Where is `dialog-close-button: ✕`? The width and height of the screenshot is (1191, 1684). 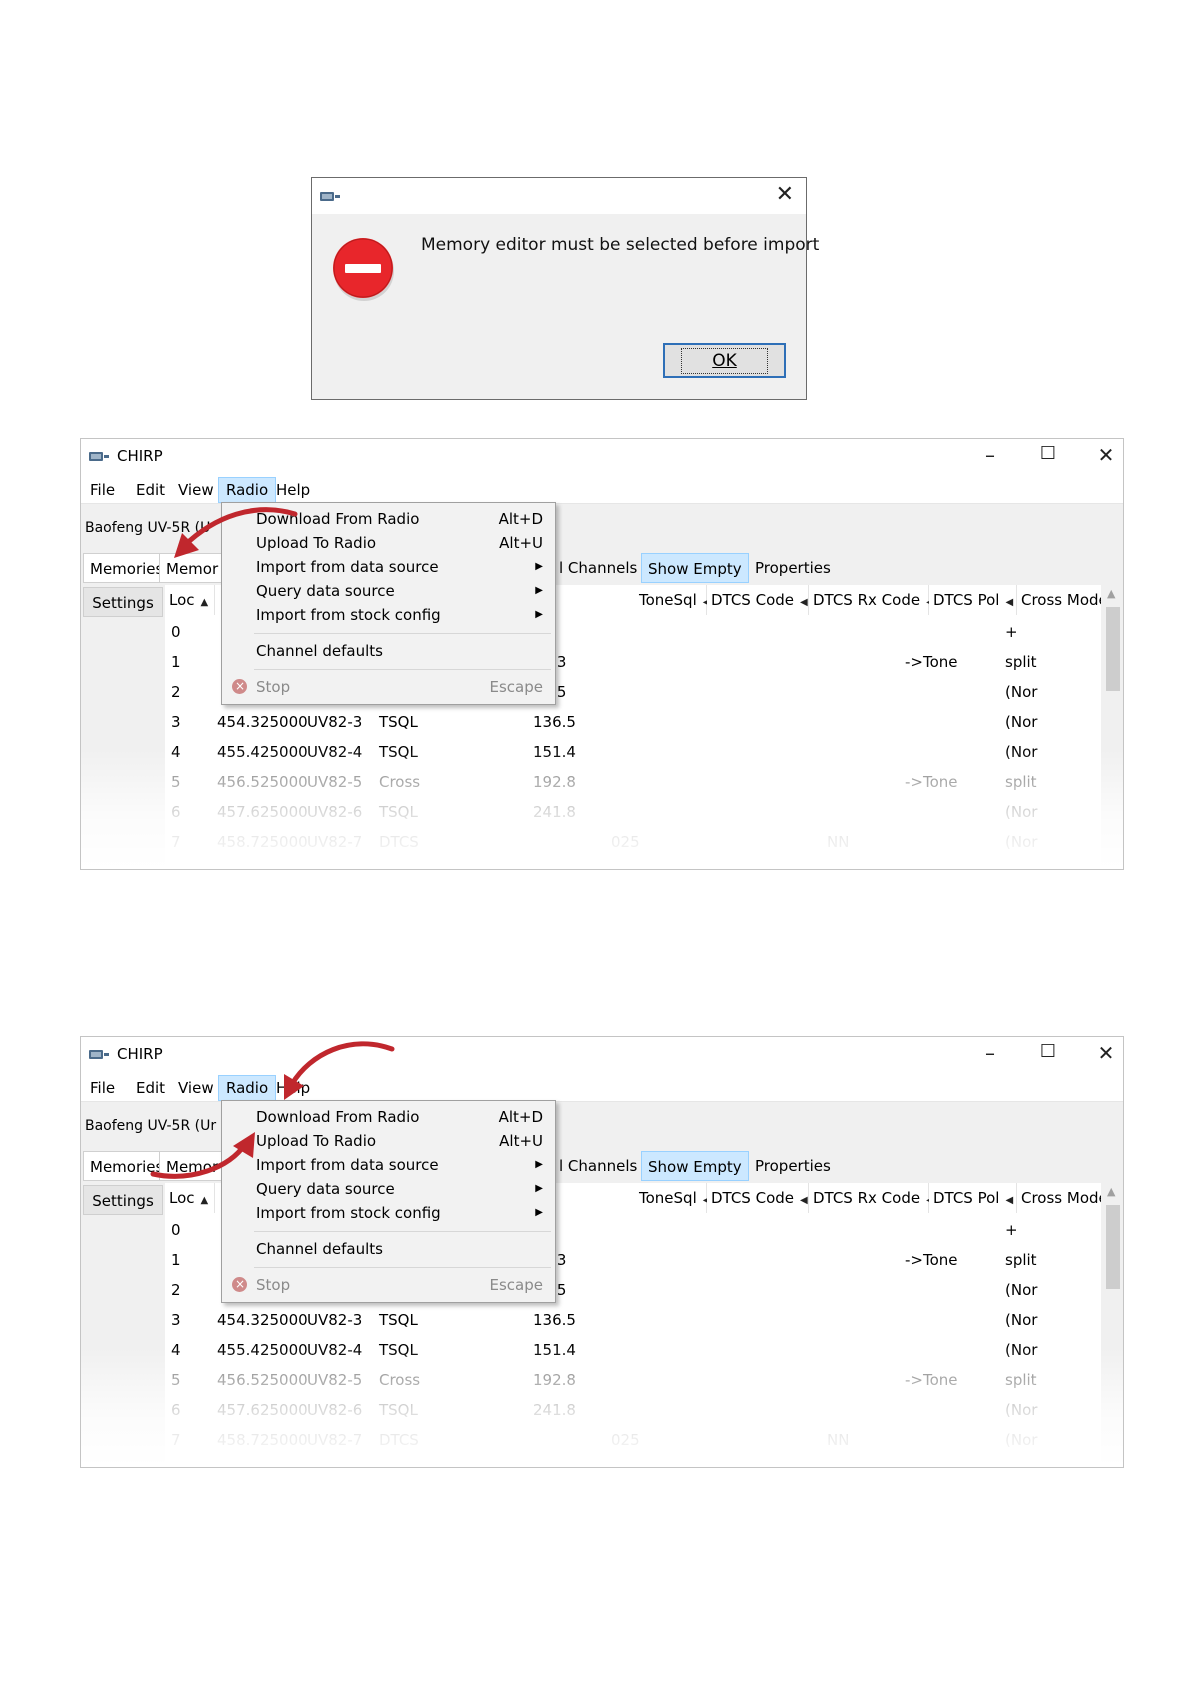
dialog-close-button: ✕ is located at coordinates (785, 195).